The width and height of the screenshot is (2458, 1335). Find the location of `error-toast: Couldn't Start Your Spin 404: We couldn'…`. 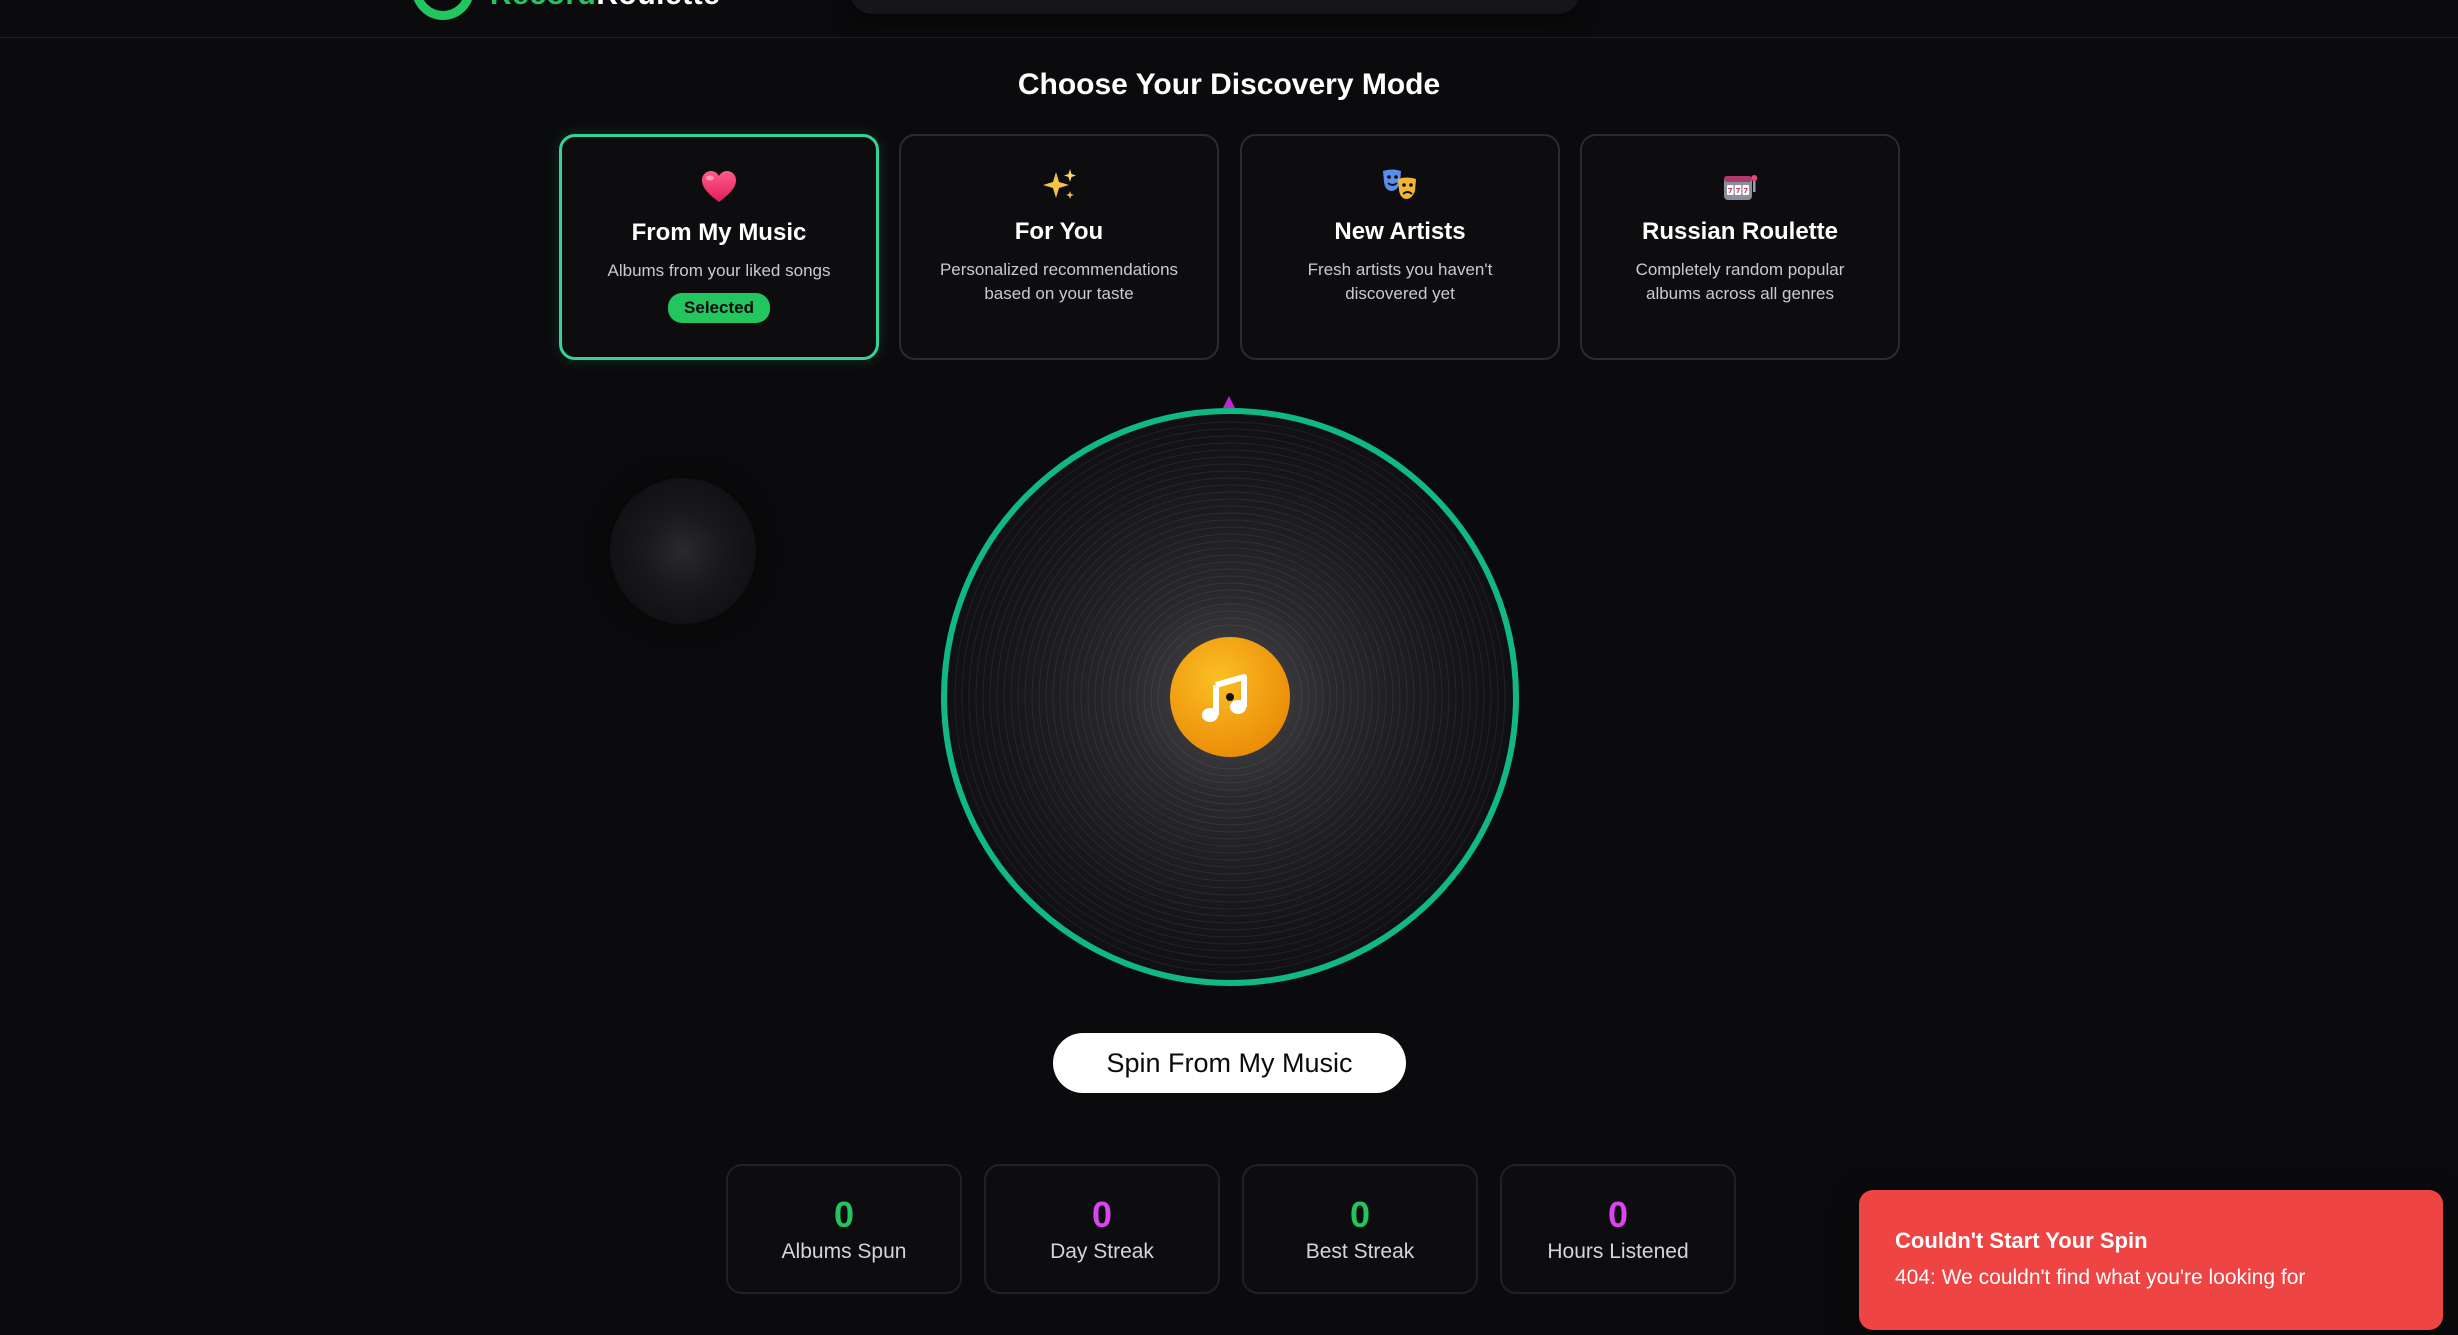

error-toast: Couldn't Start Your Spin 404: We couldn'… is located at coordinates (2151, 1260).